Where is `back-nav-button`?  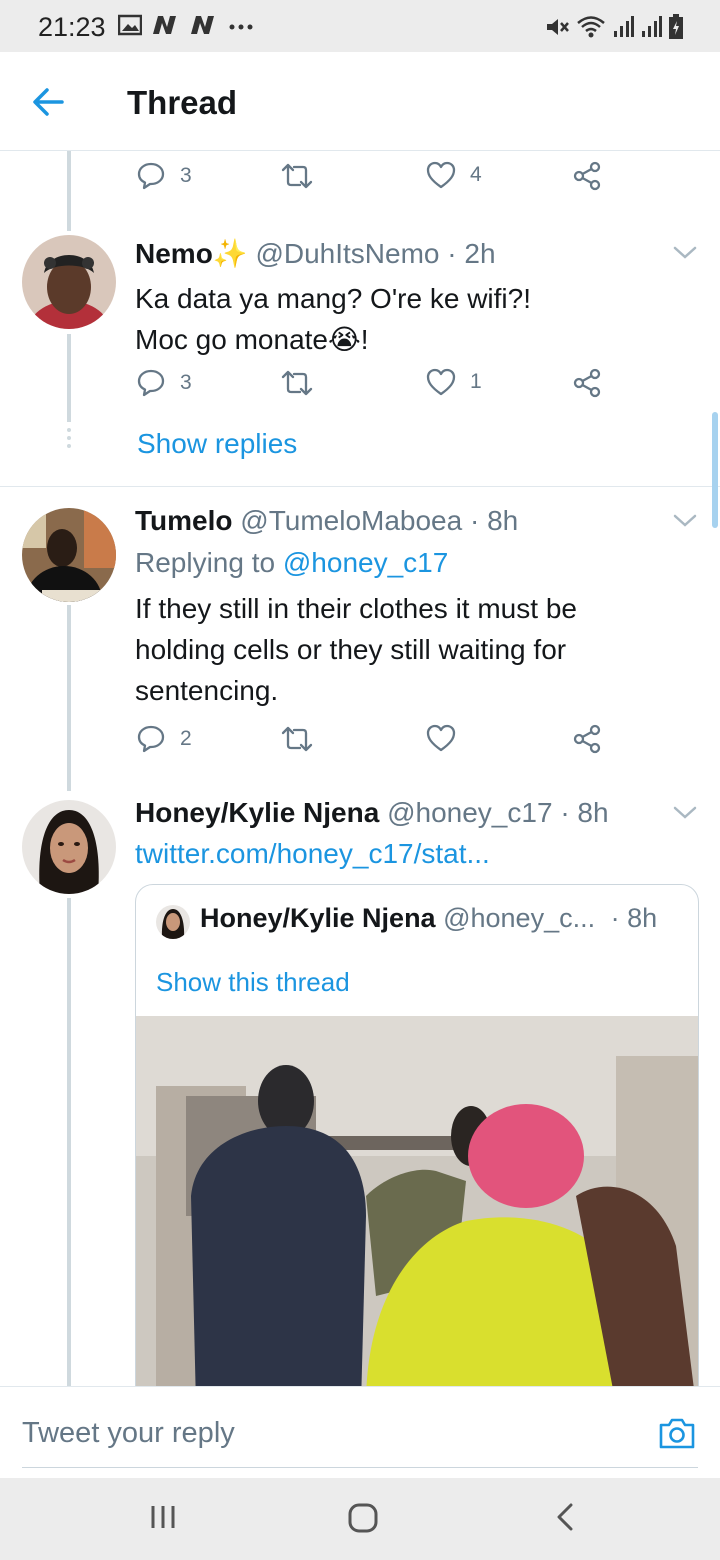 back-nav-button is located at coordinates (565, 1519).